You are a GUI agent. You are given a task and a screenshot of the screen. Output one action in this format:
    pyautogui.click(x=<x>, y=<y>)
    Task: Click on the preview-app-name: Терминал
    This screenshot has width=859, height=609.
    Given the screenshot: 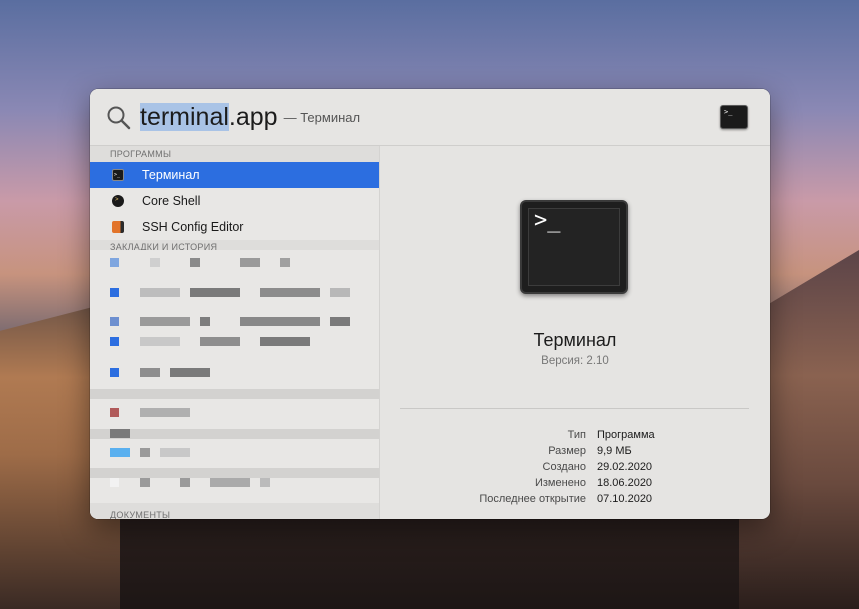 What is the action you would take?
    pyautogui.click(x=575, y=340)
    